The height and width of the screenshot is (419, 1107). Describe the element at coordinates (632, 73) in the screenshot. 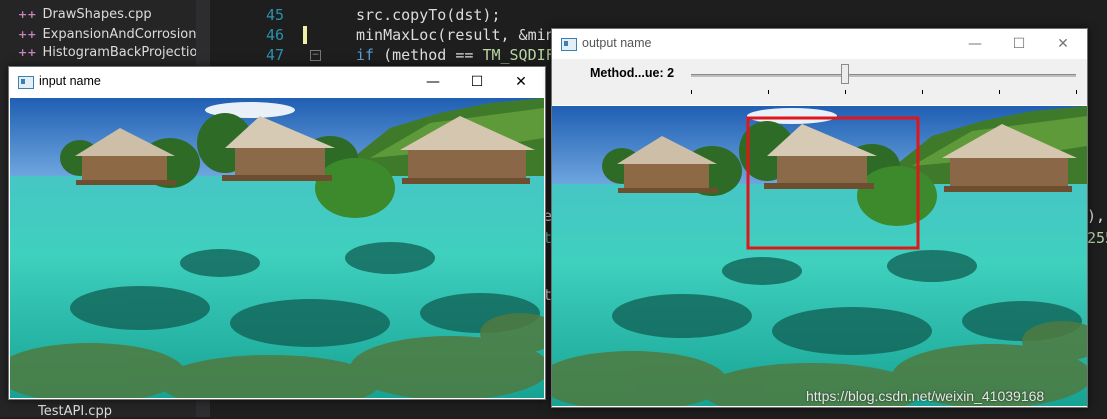

I see `trackbar-label: Method...ue: 2` at that location.